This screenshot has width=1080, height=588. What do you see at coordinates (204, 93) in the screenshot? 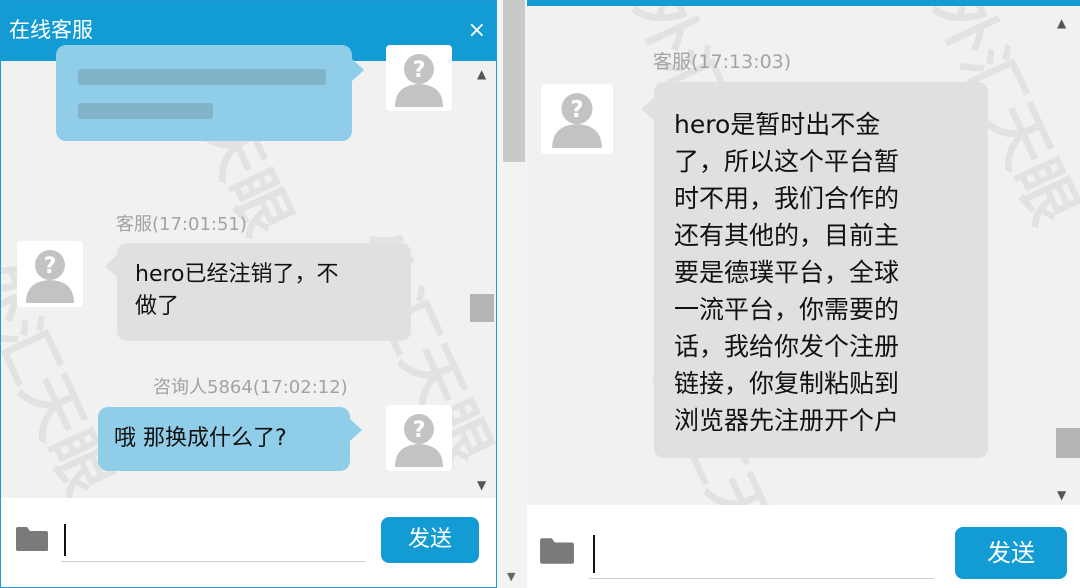
I see `blurred-message-bubble` at bounding box center [204, 93].